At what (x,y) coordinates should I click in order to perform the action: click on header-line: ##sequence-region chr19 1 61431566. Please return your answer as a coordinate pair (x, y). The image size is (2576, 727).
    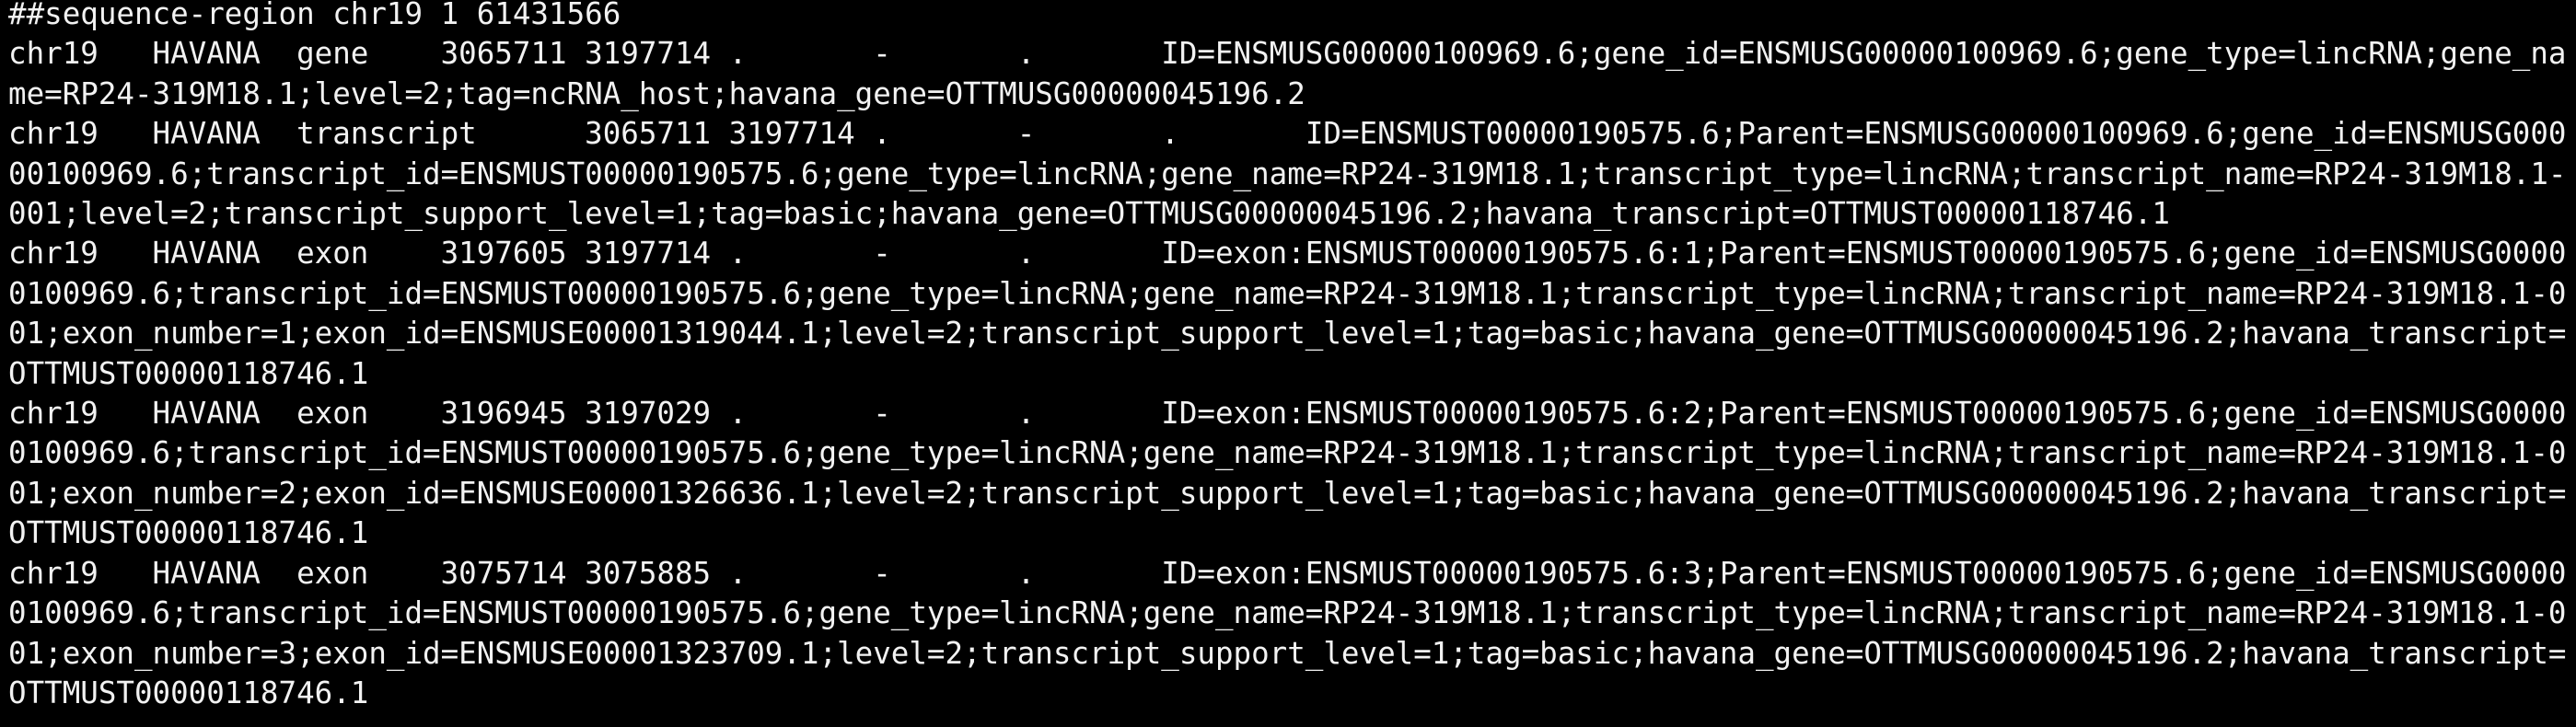
    Looking at the image, I should click on (314, 15).